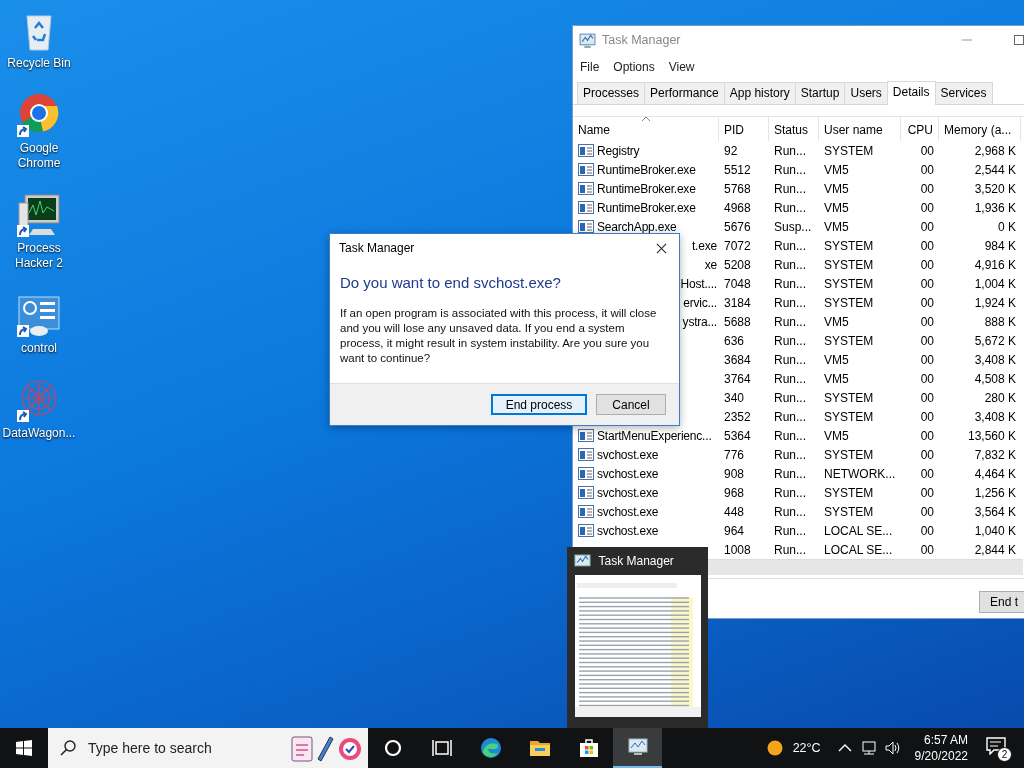 This screenshot has width=1024, height=768. What do you see at coordinates (868, 748) in the screenshot?
I see `network-icon` at bounding box center [868, 748].